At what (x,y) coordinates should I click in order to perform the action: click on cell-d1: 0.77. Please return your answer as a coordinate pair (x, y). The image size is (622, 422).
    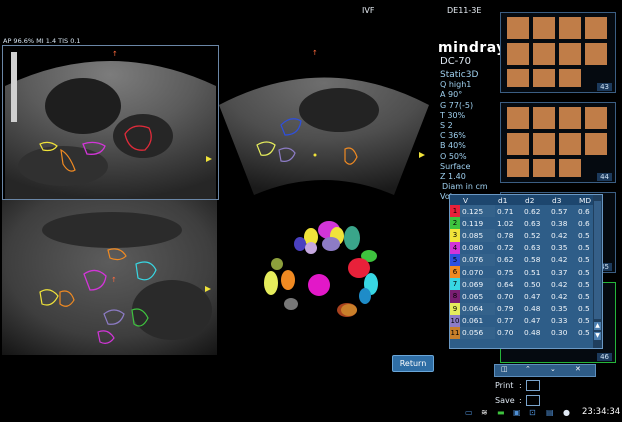
    Looking at the image, I should click on (505, 321).